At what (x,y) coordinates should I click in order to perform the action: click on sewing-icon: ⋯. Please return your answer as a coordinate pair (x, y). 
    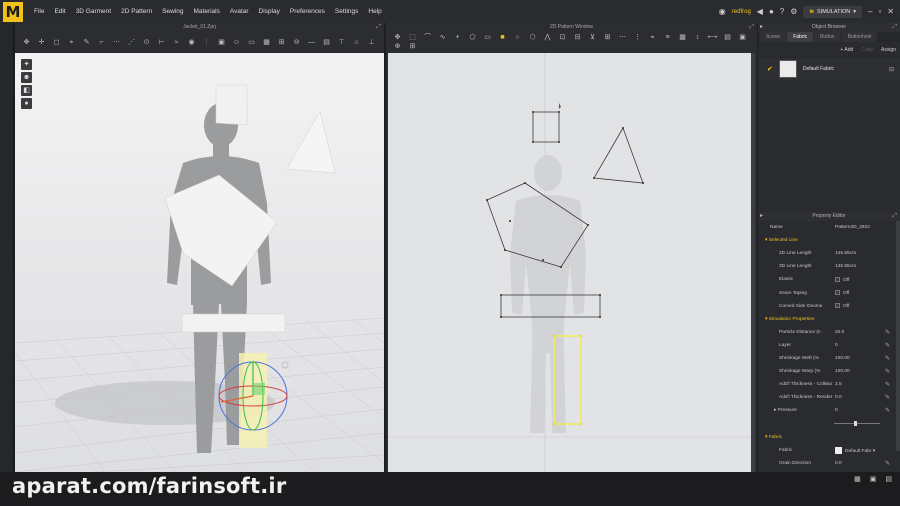
    Looking at the image, I should click on (116, 42).